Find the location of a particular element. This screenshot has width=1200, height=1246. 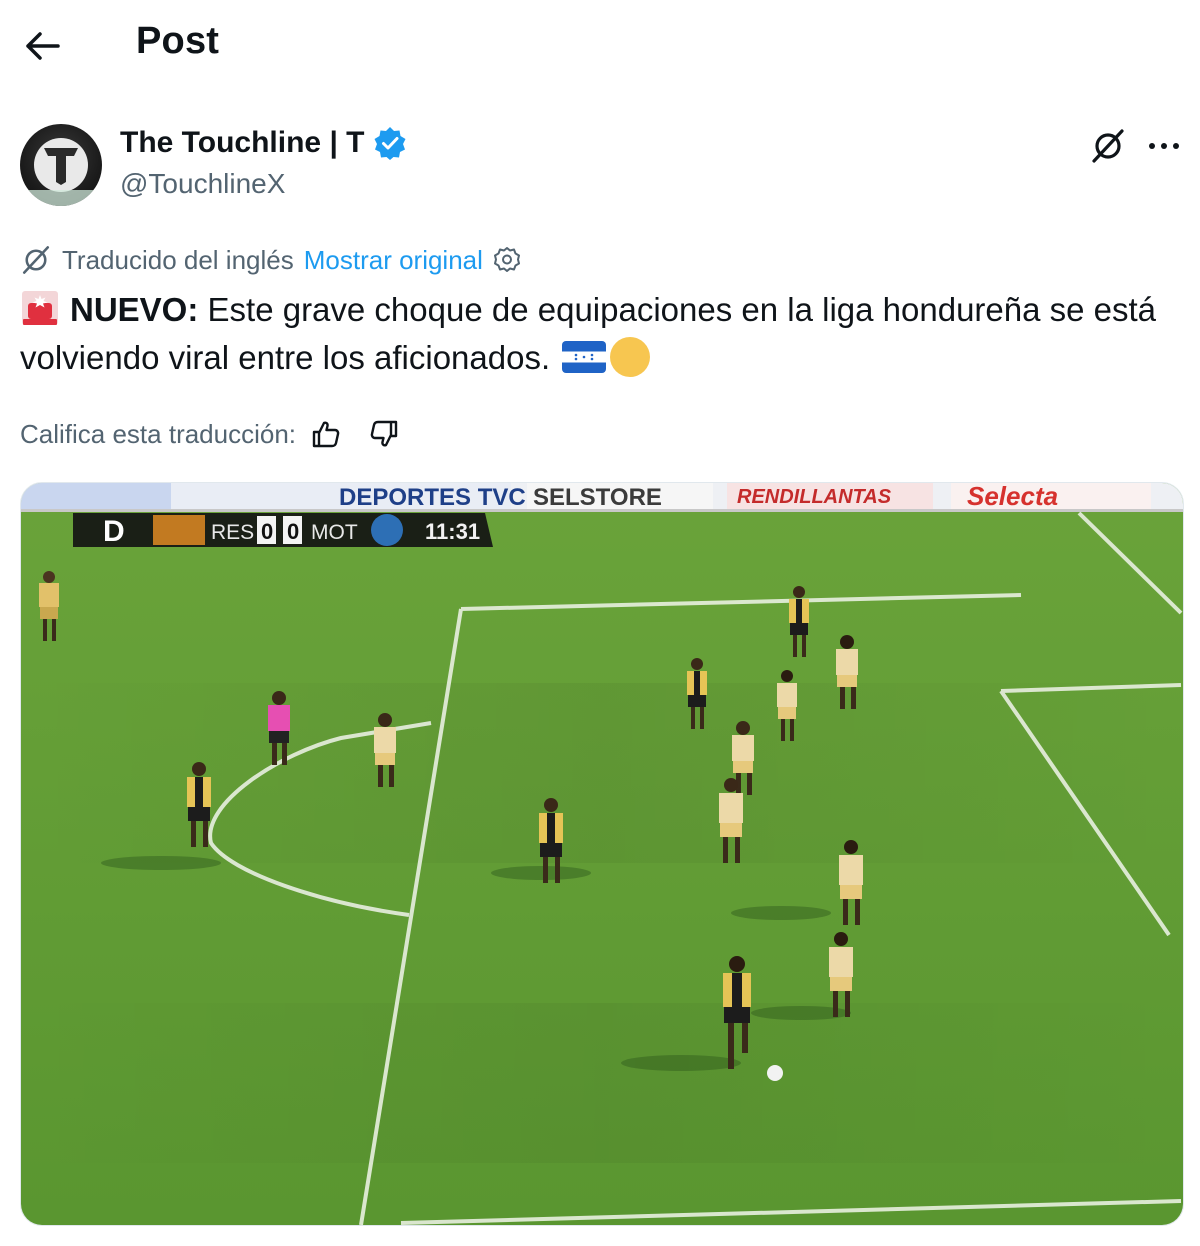

grok-icon is located at coordinates (1108, 146).